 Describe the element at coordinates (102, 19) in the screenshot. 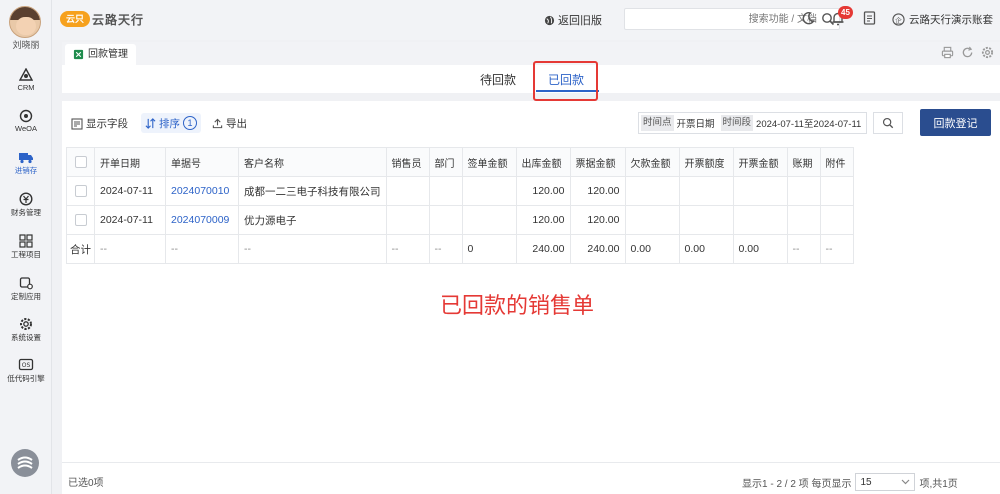

I see `app-logo: 云只 云路天行` at that location.